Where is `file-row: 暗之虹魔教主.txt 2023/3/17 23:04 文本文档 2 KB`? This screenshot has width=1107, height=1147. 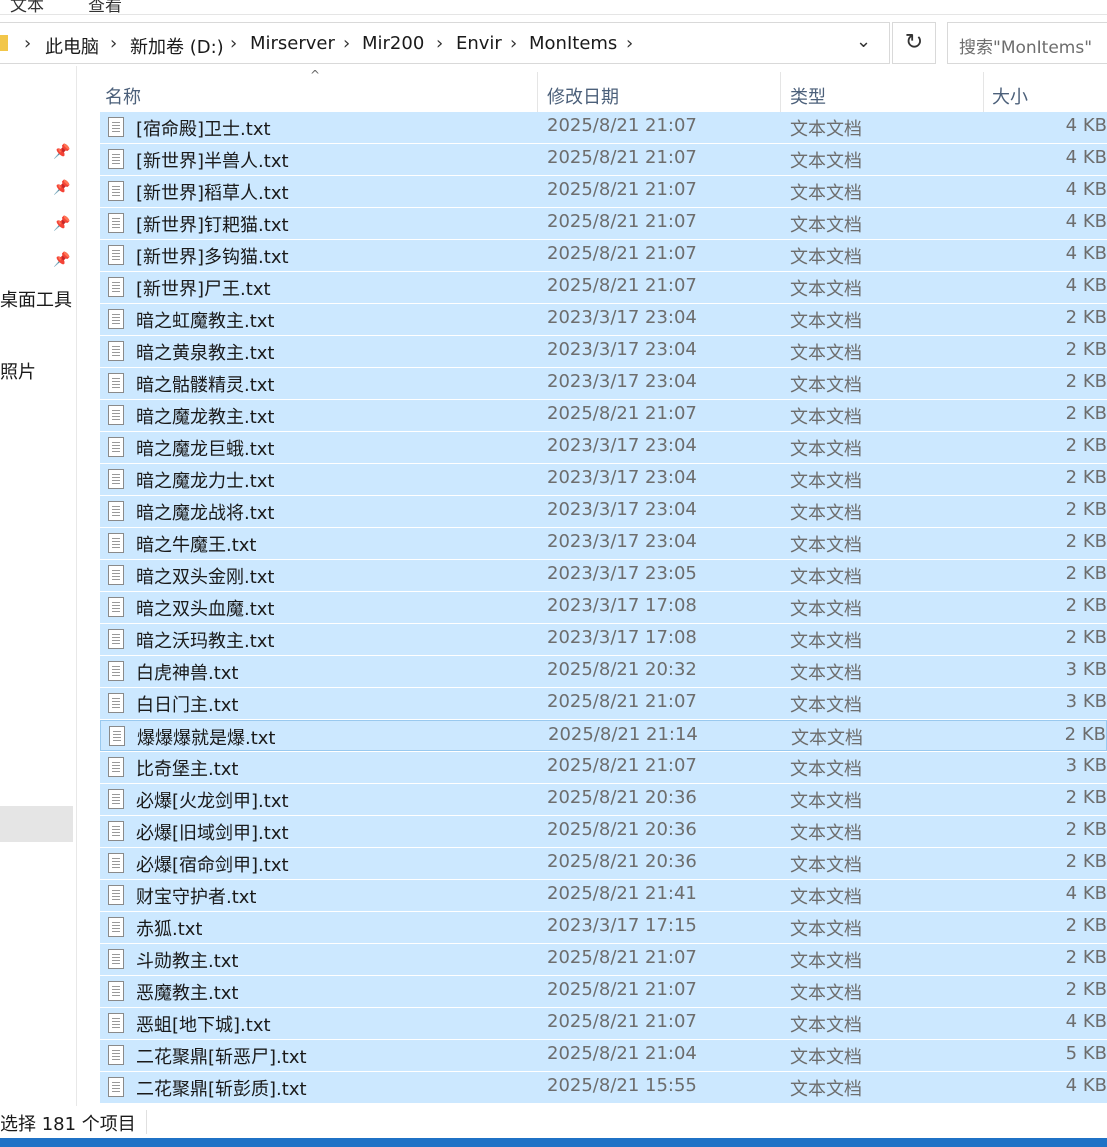
file-row: 暗之虹魔教主.txt 2023/3/17 23:04 文本文档 2 KB is located at coordinates (603, 319).